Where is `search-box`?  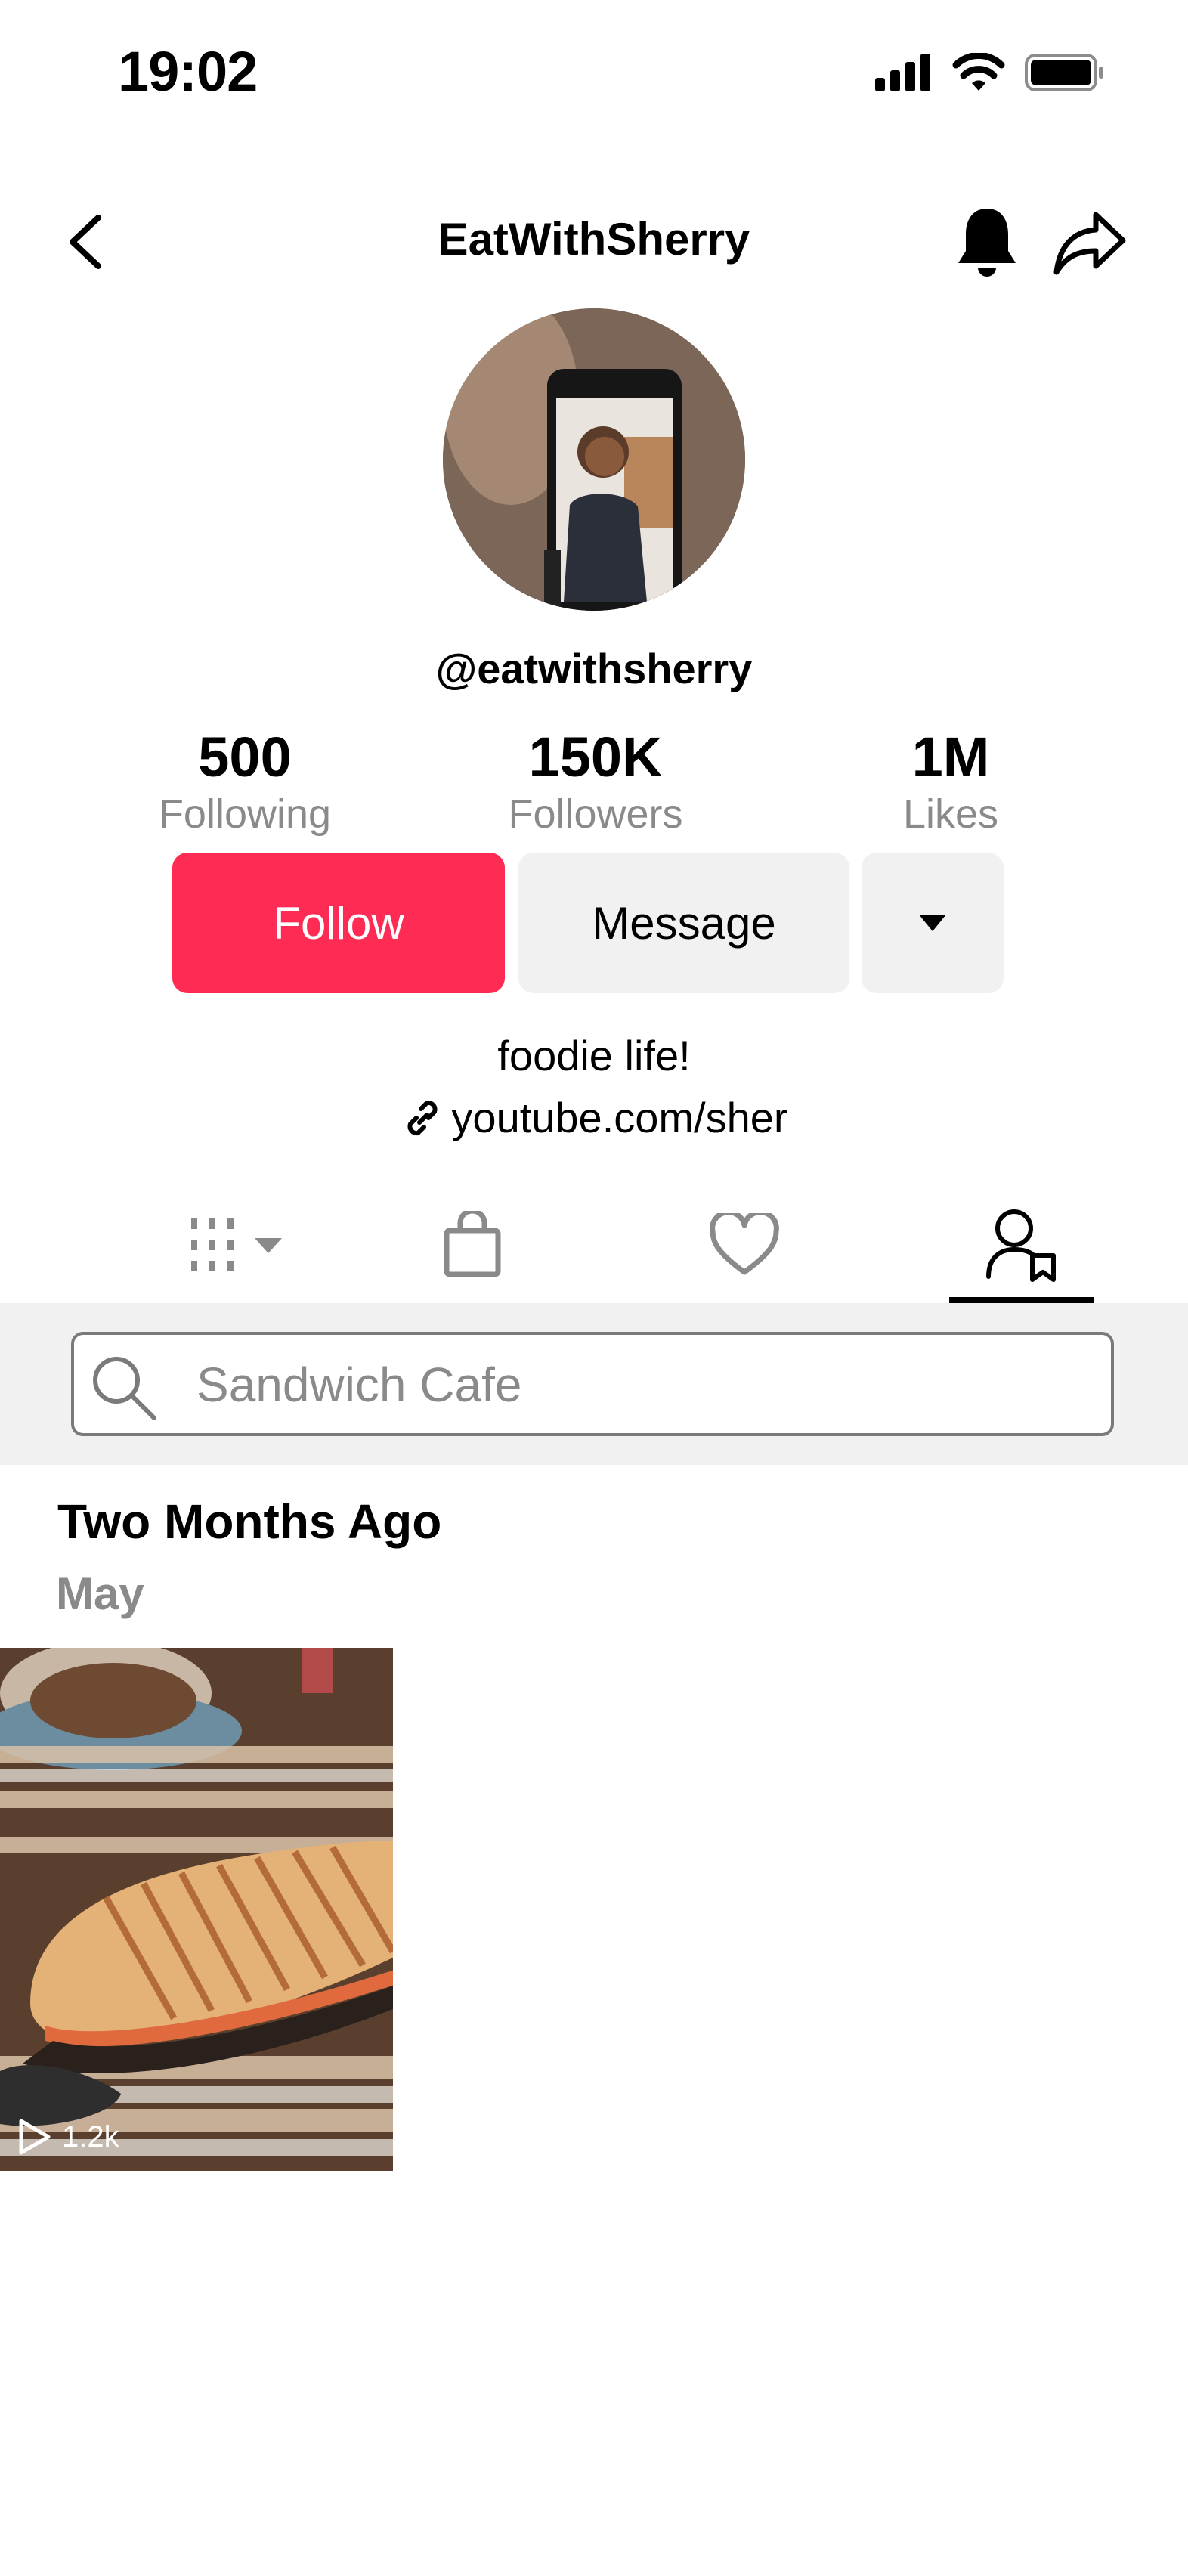 search-box is located at coordinates (593, 1384).